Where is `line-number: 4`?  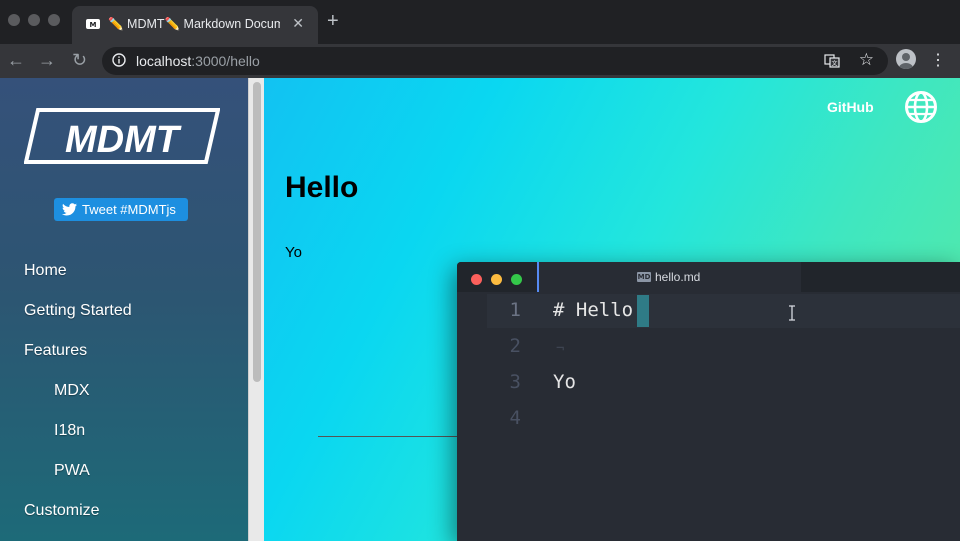 line-number: 4 is located at coordinates (515, 418).